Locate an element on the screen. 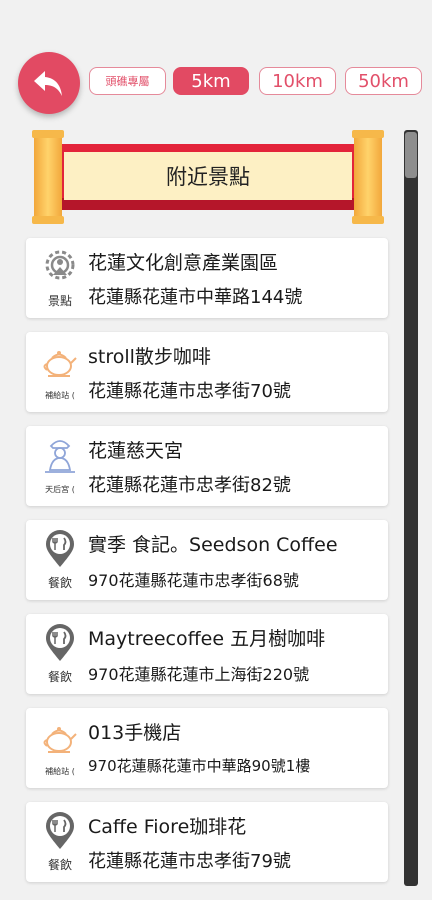  place-address: 花蓮縣花蓮市忠孝街79號 is located at coordinates (189, 861).